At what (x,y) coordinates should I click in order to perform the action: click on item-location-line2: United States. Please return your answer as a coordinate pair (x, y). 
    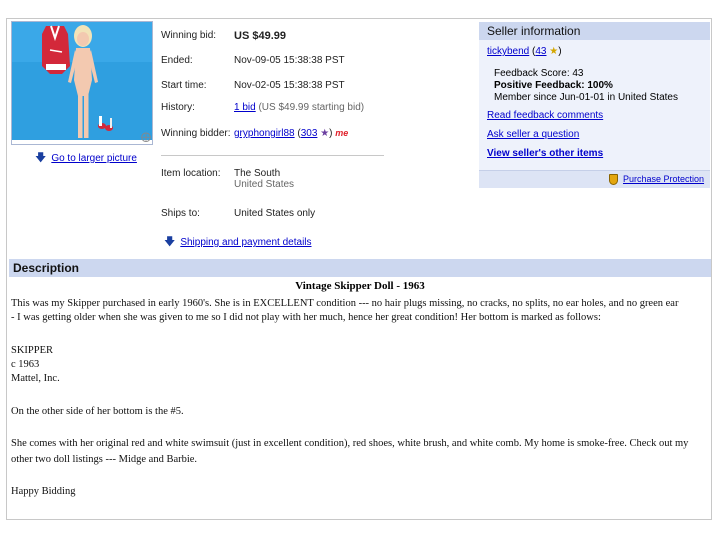
    Looking at the image, I should click on (264, 184).